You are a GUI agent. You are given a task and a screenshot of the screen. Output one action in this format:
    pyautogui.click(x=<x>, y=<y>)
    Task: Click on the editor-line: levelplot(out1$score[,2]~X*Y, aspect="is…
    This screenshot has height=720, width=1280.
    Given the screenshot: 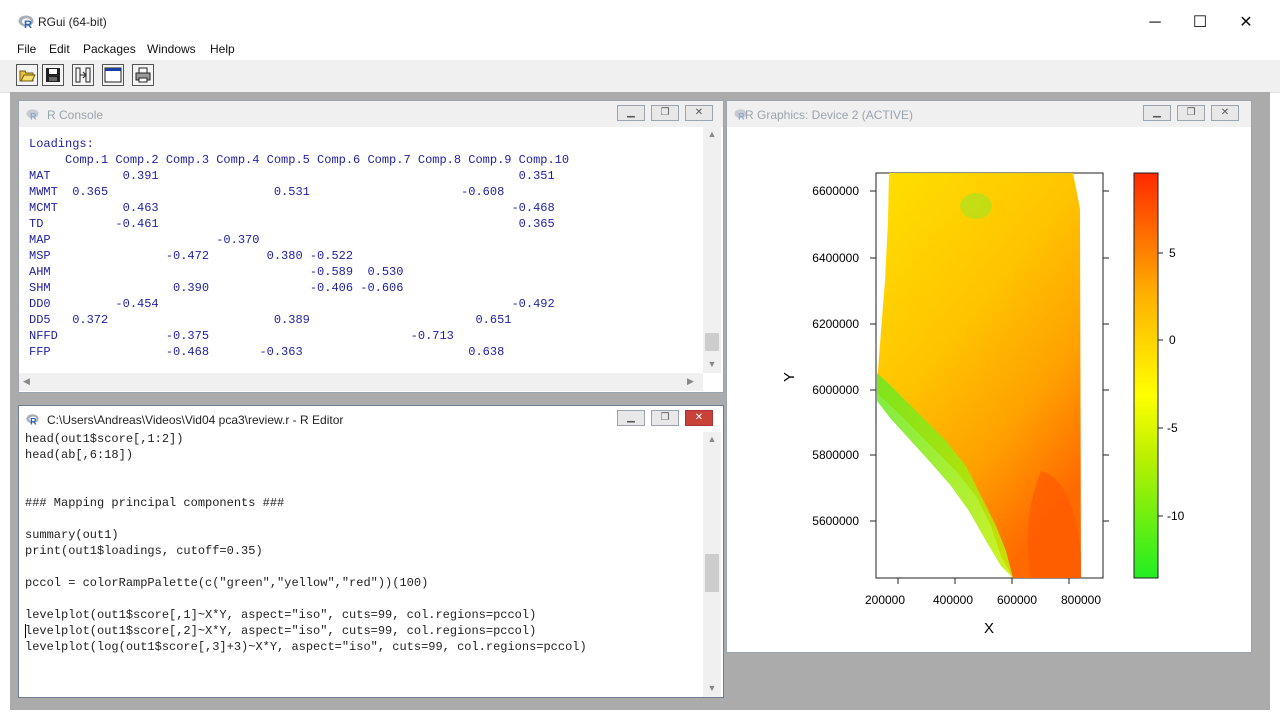 What is the action you would take?
    pyautogui.click(x=281, y=631)
    